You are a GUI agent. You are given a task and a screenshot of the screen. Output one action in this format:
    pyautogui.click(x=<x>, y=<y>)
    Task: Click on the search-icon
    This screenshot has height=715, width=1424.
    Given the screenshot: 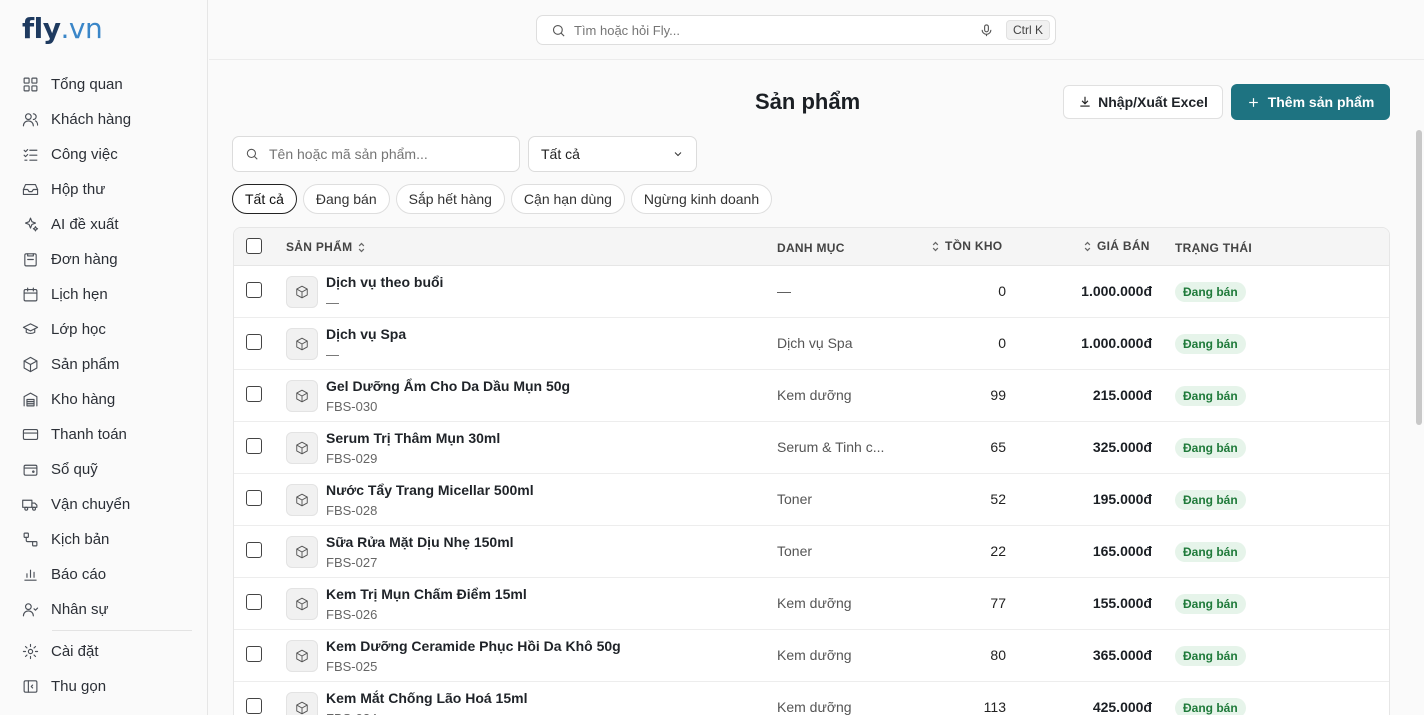 What is the action you would take?
    pyautogui.click(x=558, y=30)
    